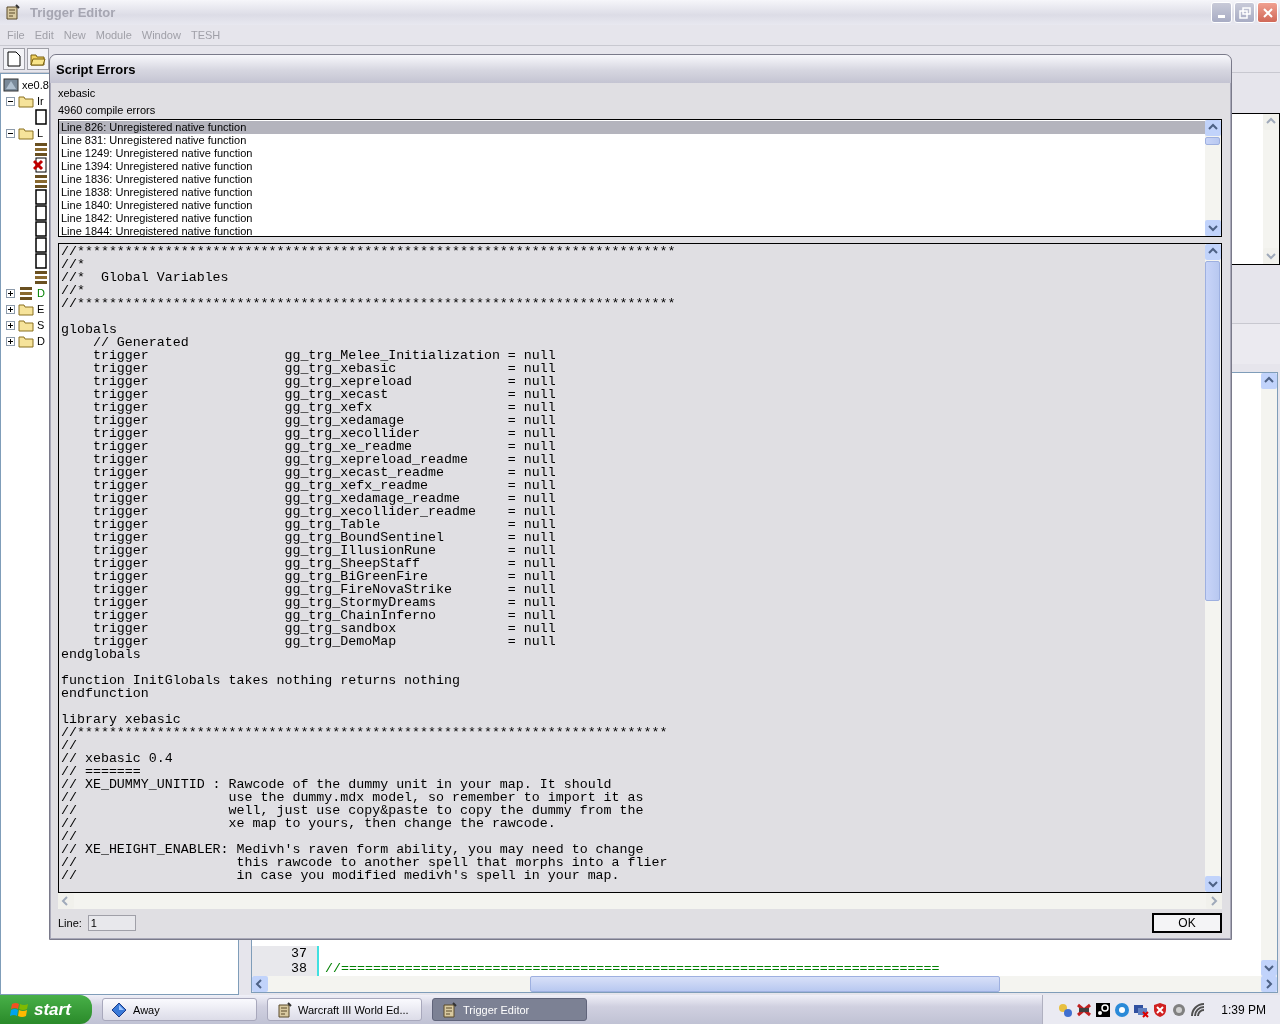 This screenshot has width=1280, height=1024. What do you see at coordinates (41, 325) in the screenshot?
I see `tree-item: S` at bounding box center [41, 325].